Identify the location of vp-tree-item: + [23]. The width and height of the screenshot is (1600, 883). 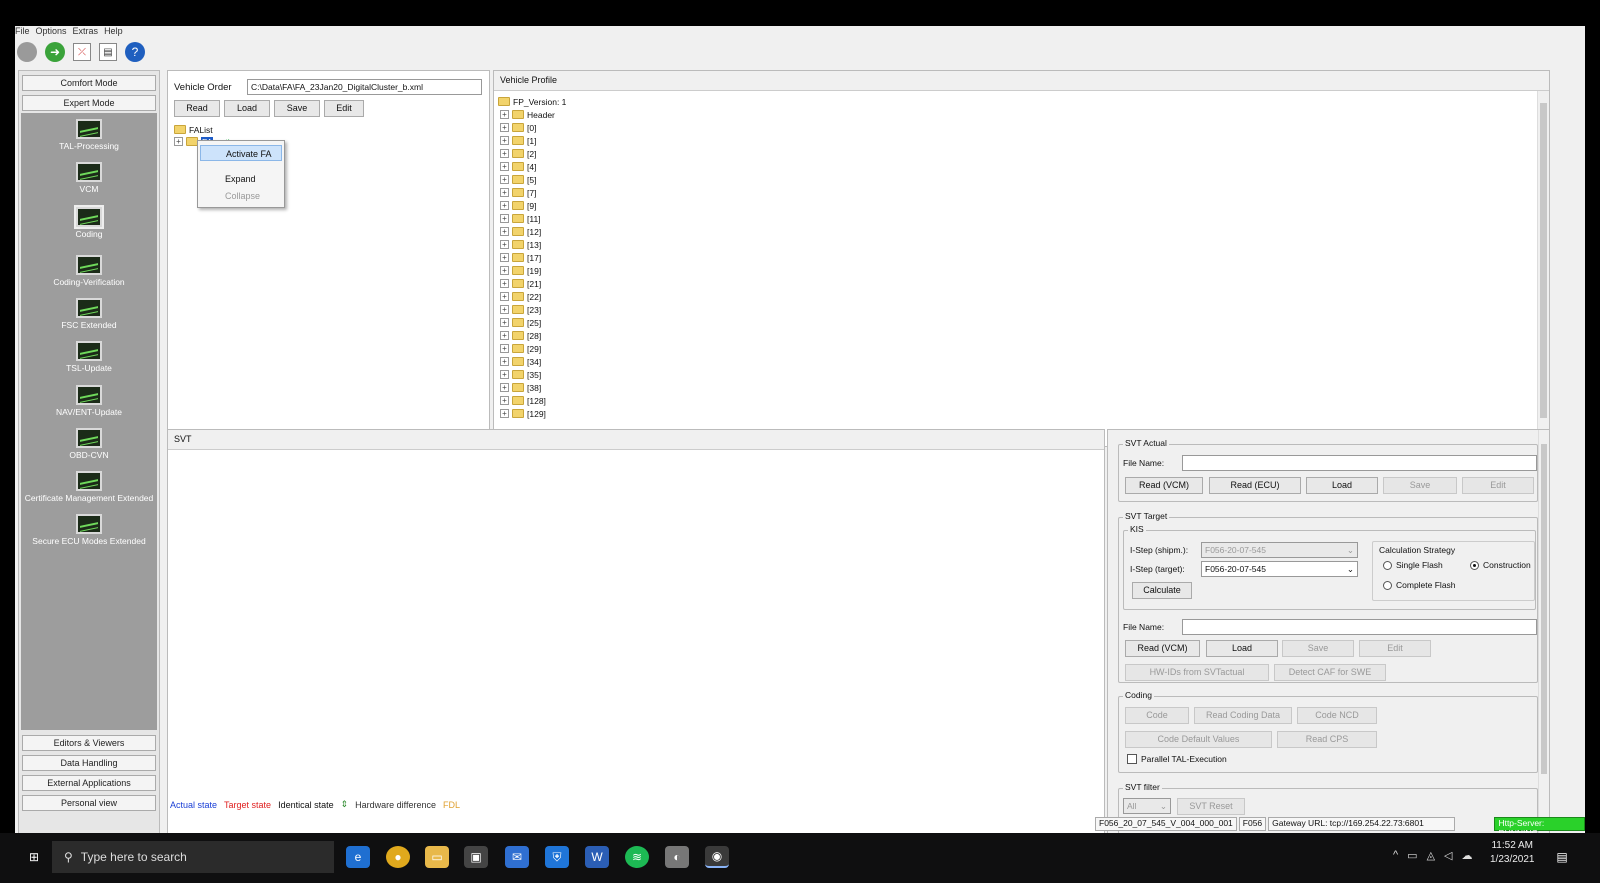
(520, 309).